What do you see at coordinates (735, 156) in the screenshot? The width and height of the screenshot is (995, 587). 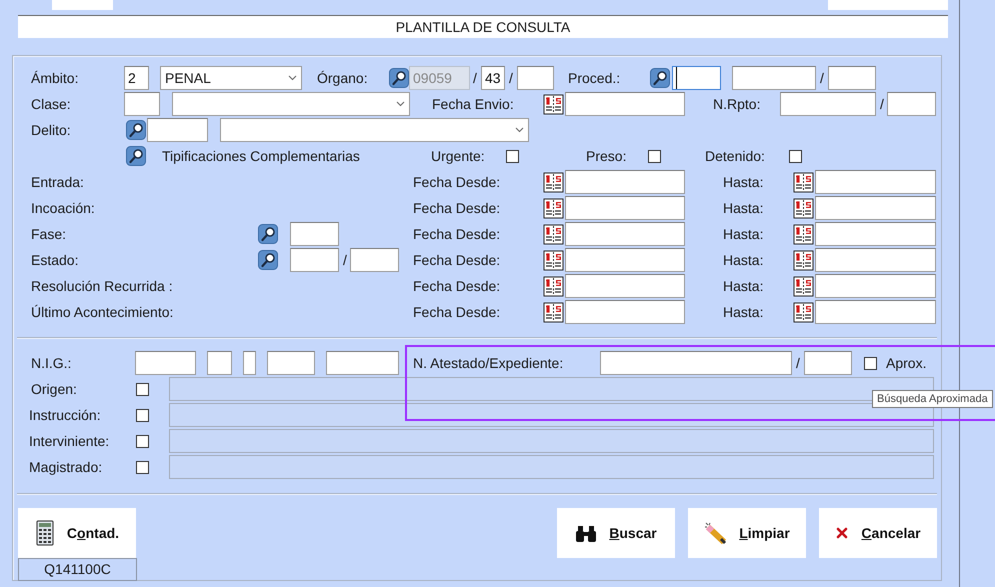 I see `field-label: Detenido:` at bounding box center [735, 156].